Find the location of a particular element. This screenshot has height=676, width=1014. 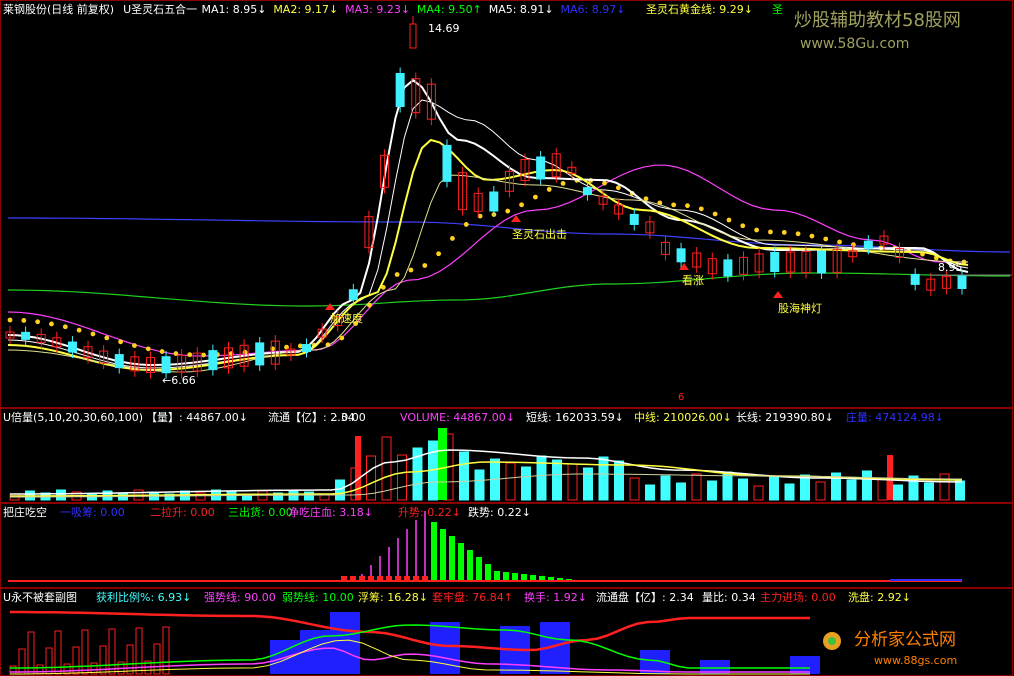

bazhuang-panel-title: 把庄吃空 is located at coordinates (25, 512).